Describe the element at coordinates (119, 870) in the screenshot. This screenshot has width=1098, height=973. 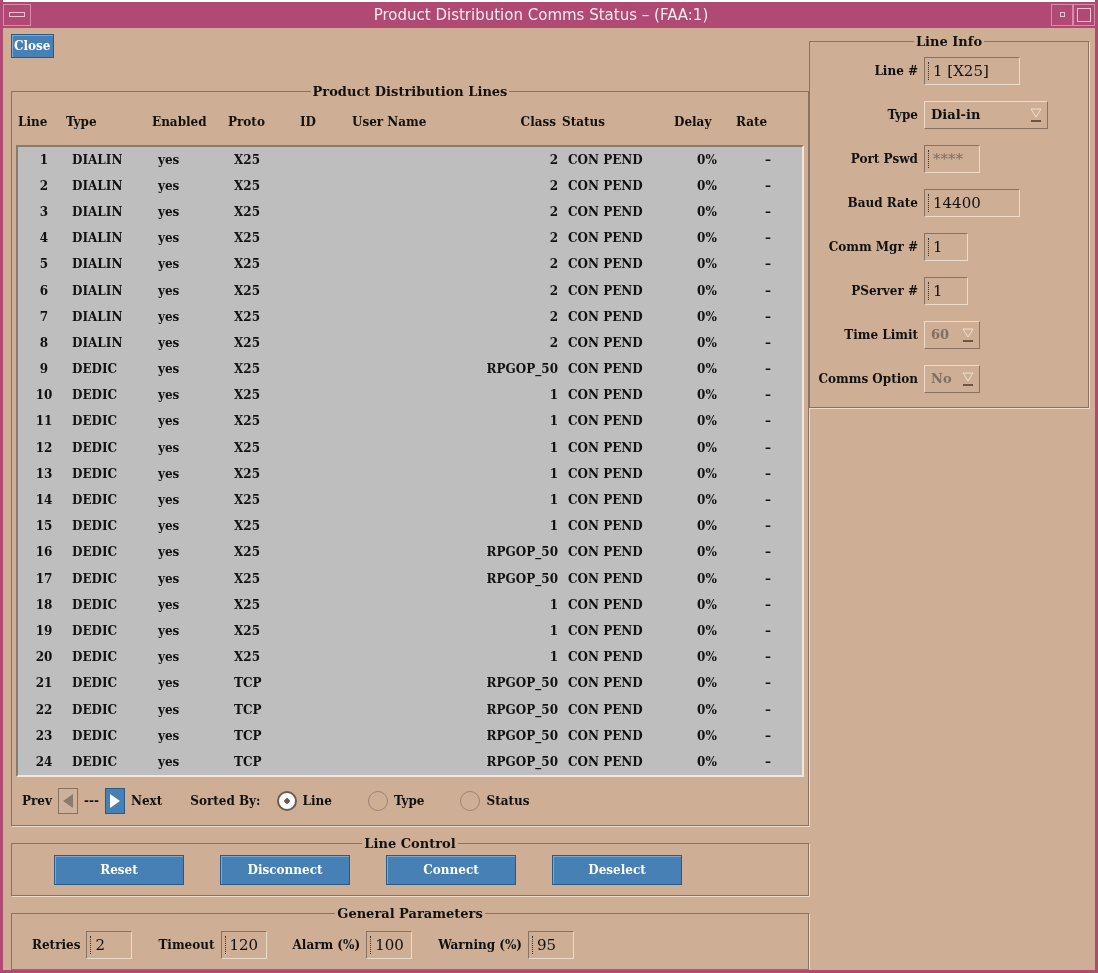
I see `line-control-button: Reset` at that location.